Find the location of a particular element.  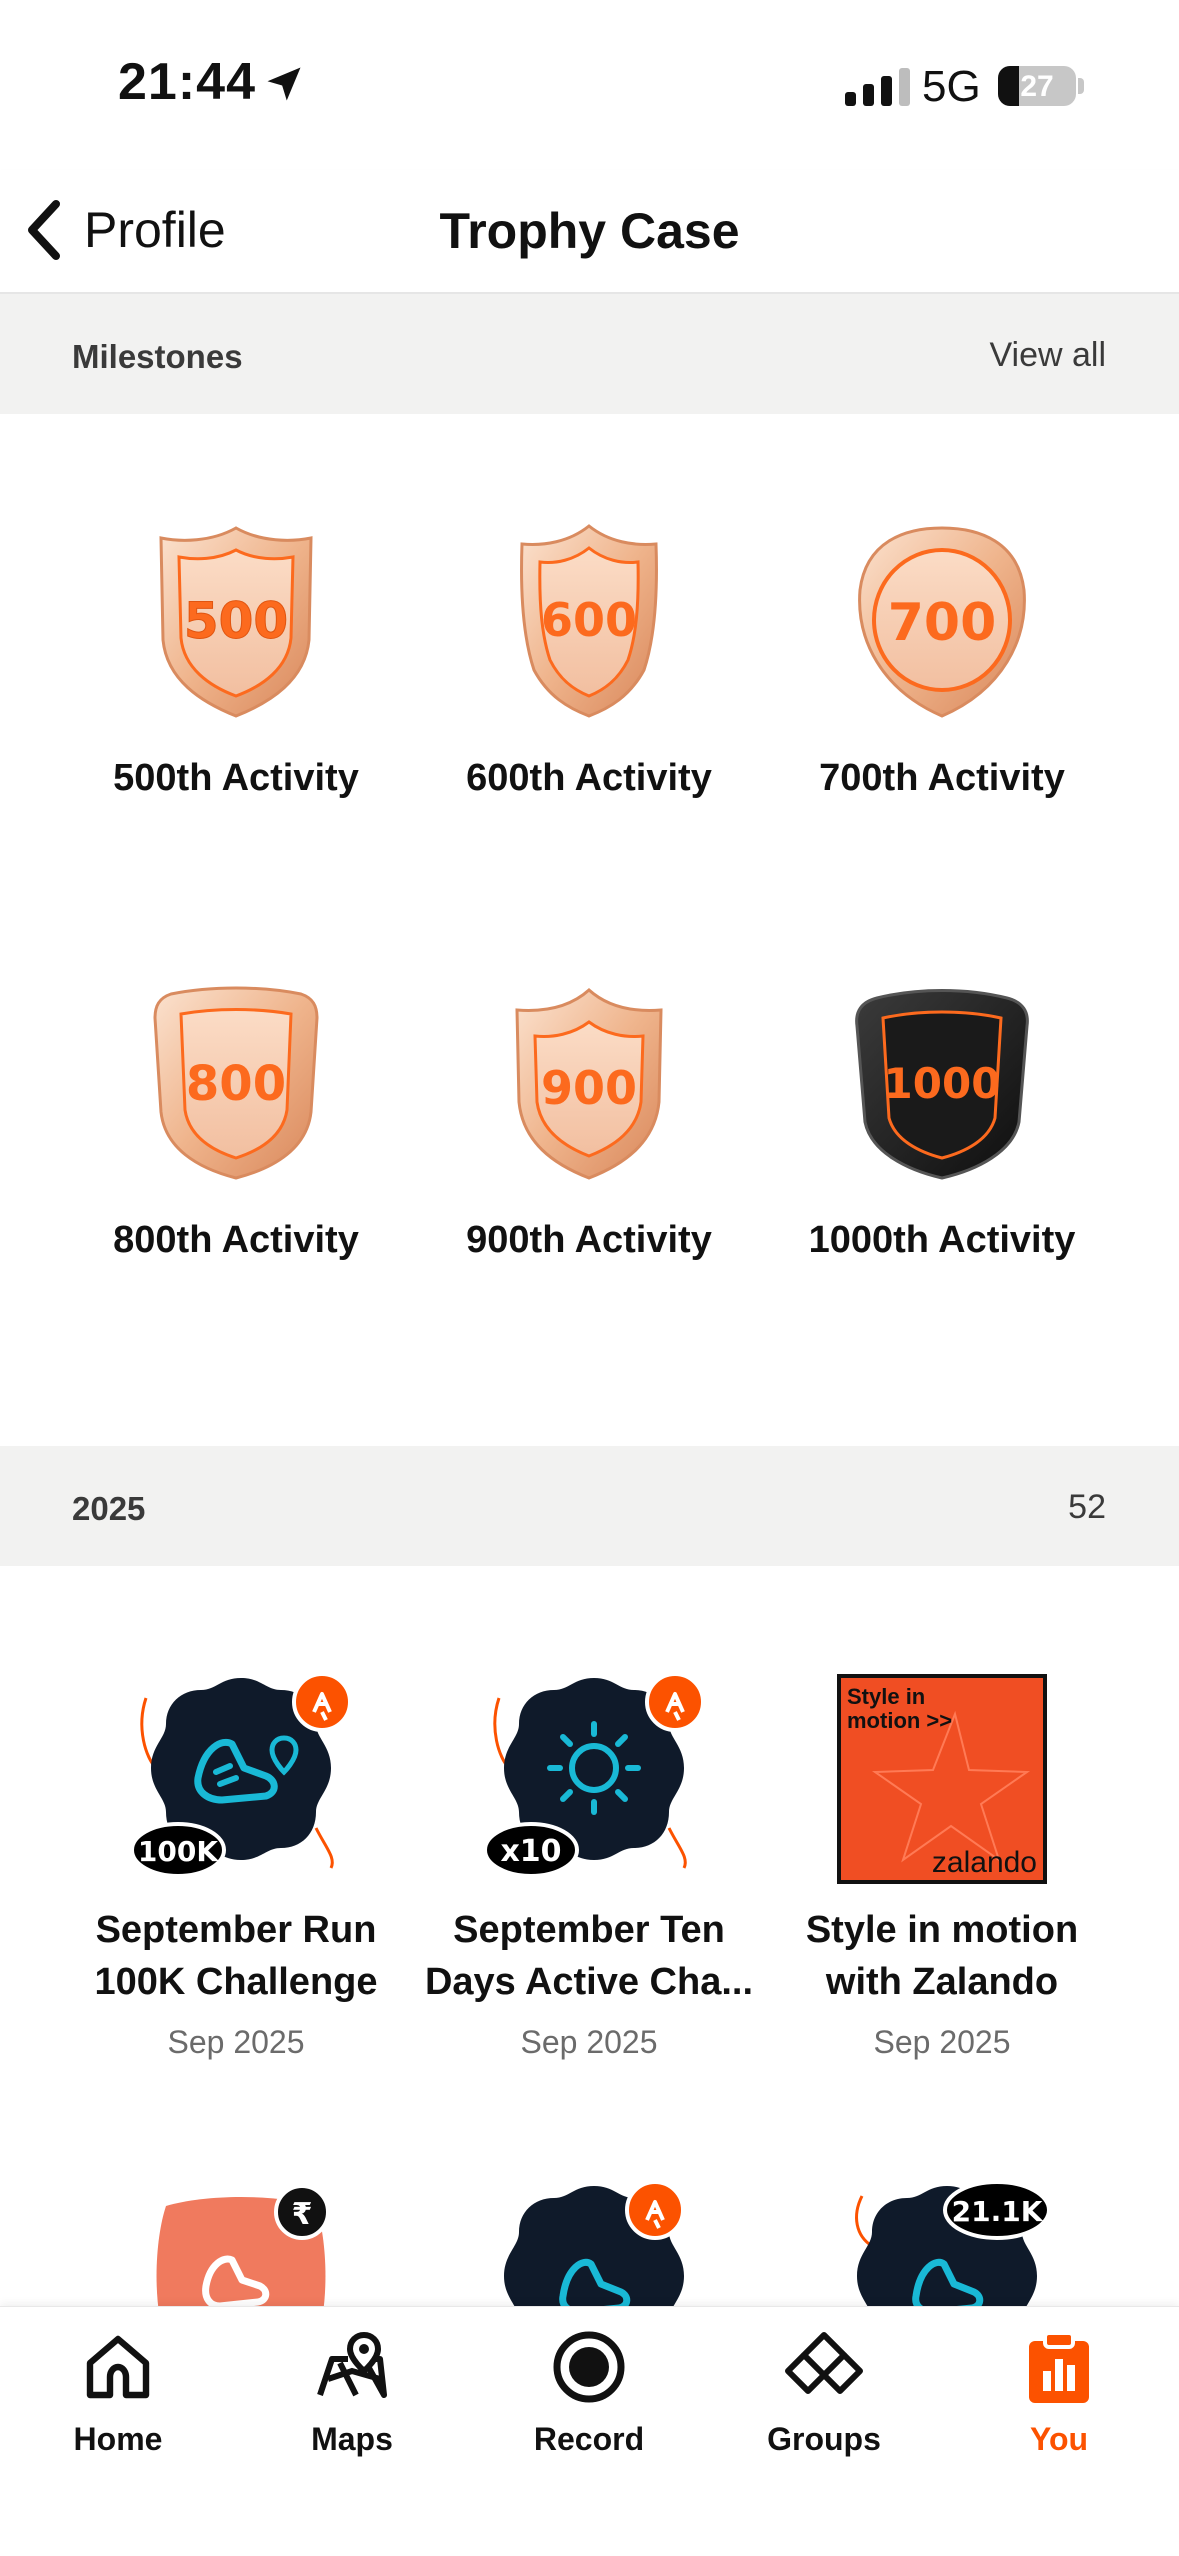

trophy-count: 52 is located at coordinates (1087, 1507).